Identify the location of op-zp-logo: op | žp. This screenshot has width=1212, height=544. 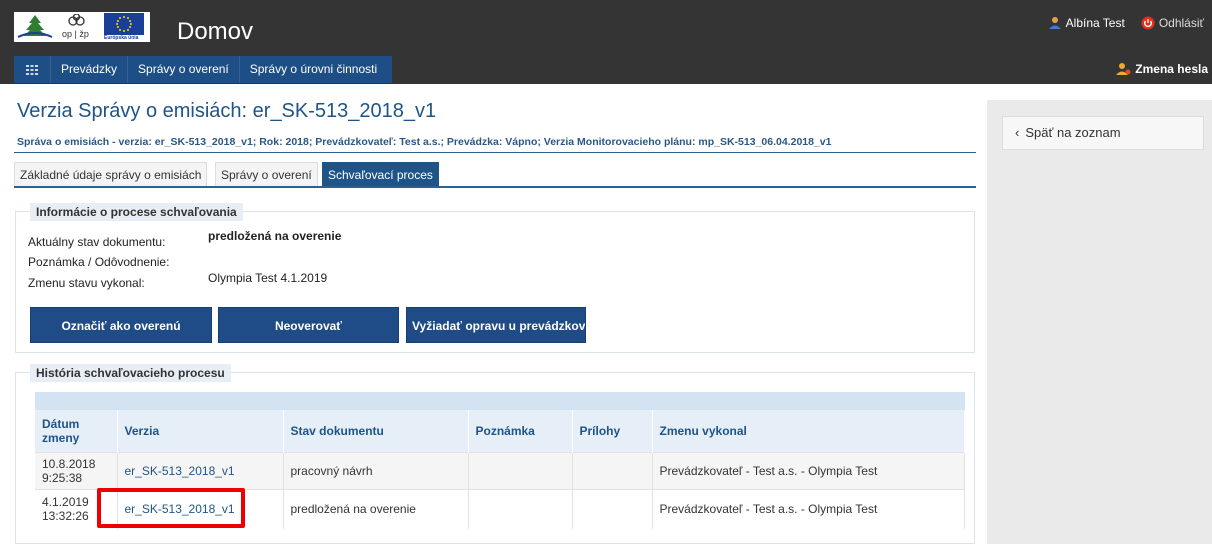
(77, 26).